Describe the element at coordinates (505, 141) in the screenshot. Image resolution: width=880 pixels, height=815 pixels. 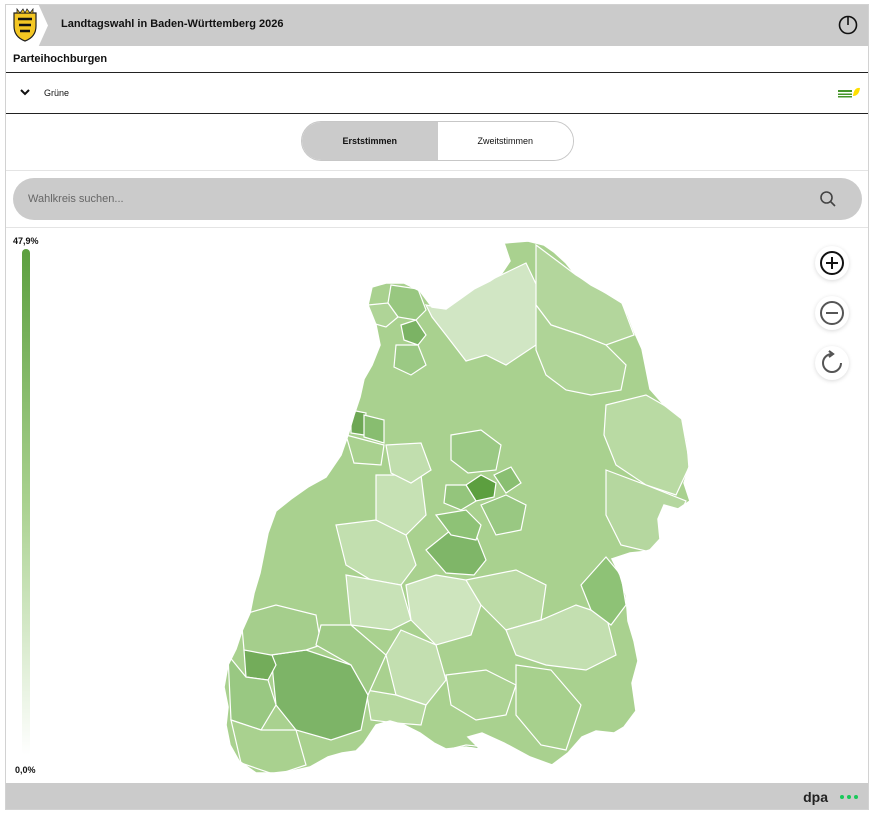
I see `zweitstimmen-button: Zweitstimmen` at that location.